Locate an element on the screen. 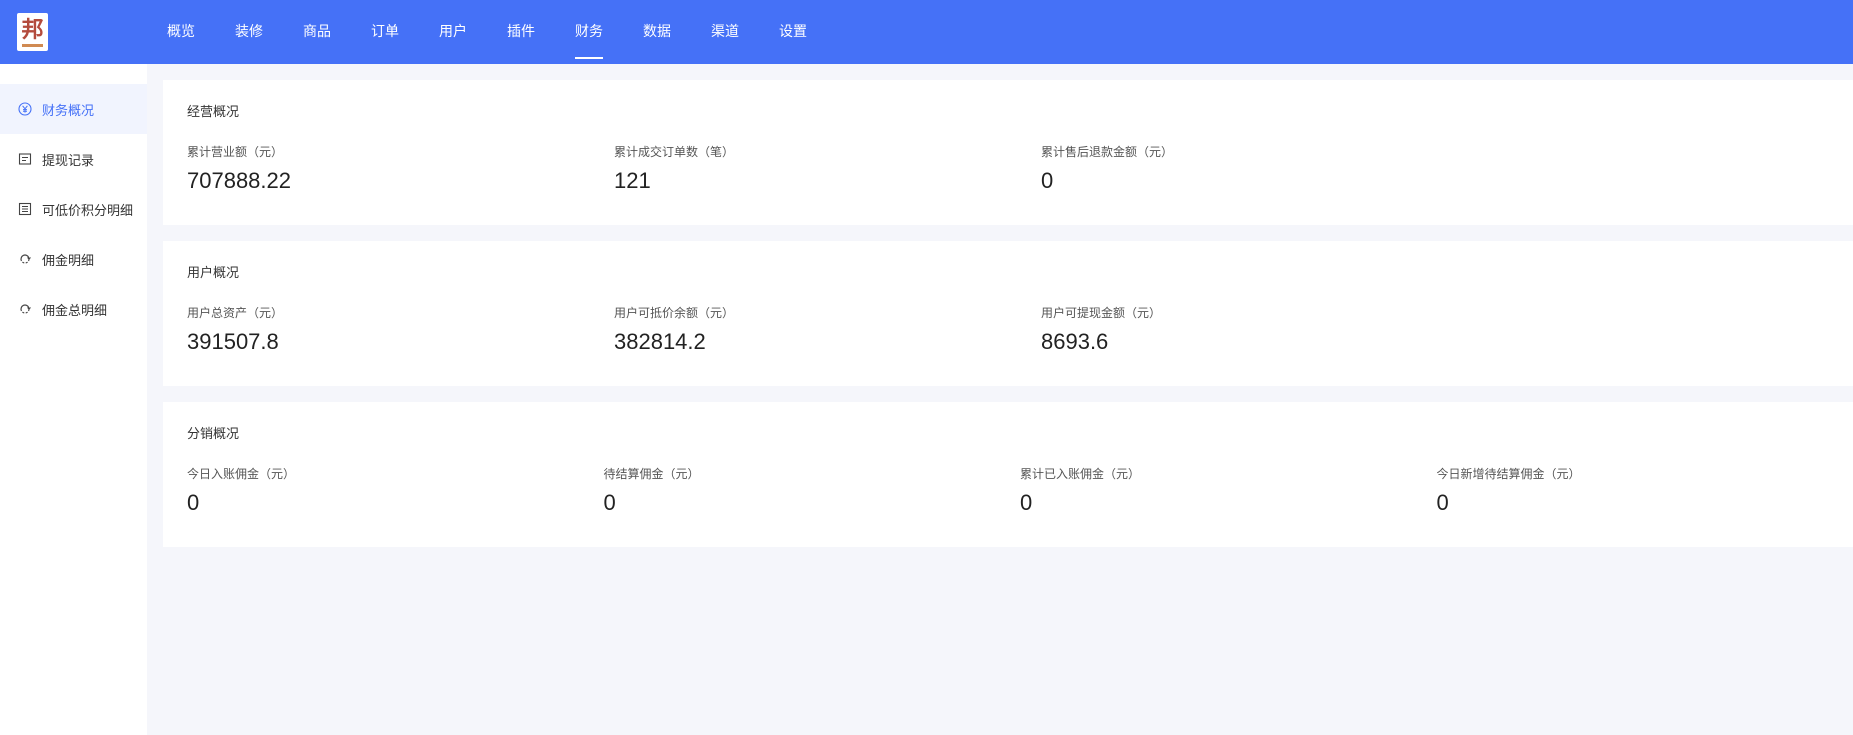  stat-value: 382814.2 is located at coordinates (660, 341).